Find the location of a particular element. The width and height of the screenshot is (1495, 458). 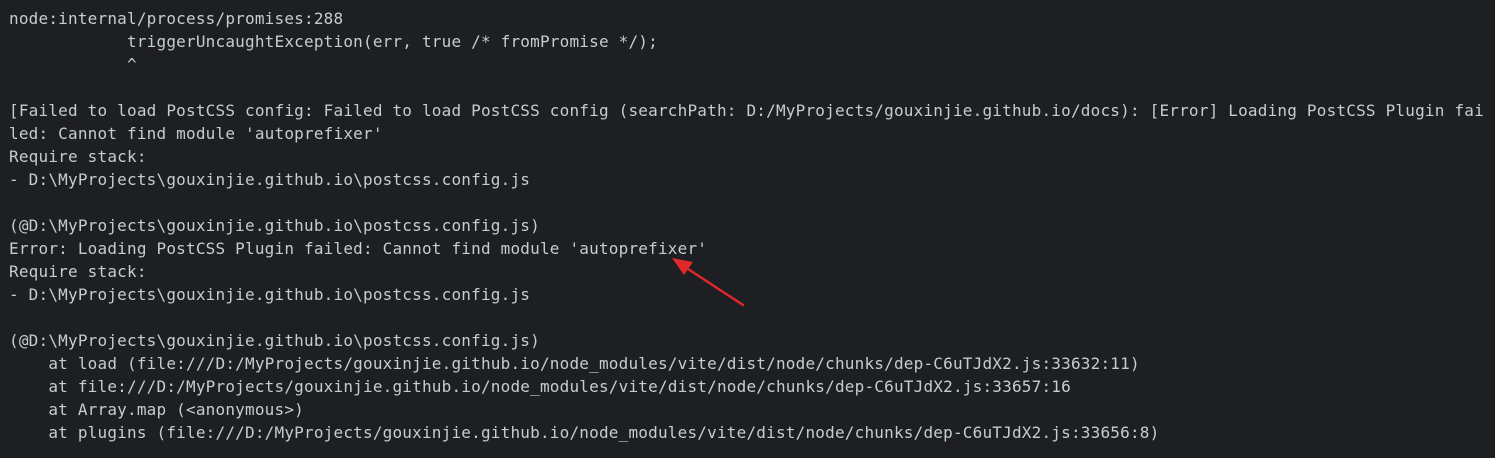

terminal-line: ^ is located at coordinates (73, 64).